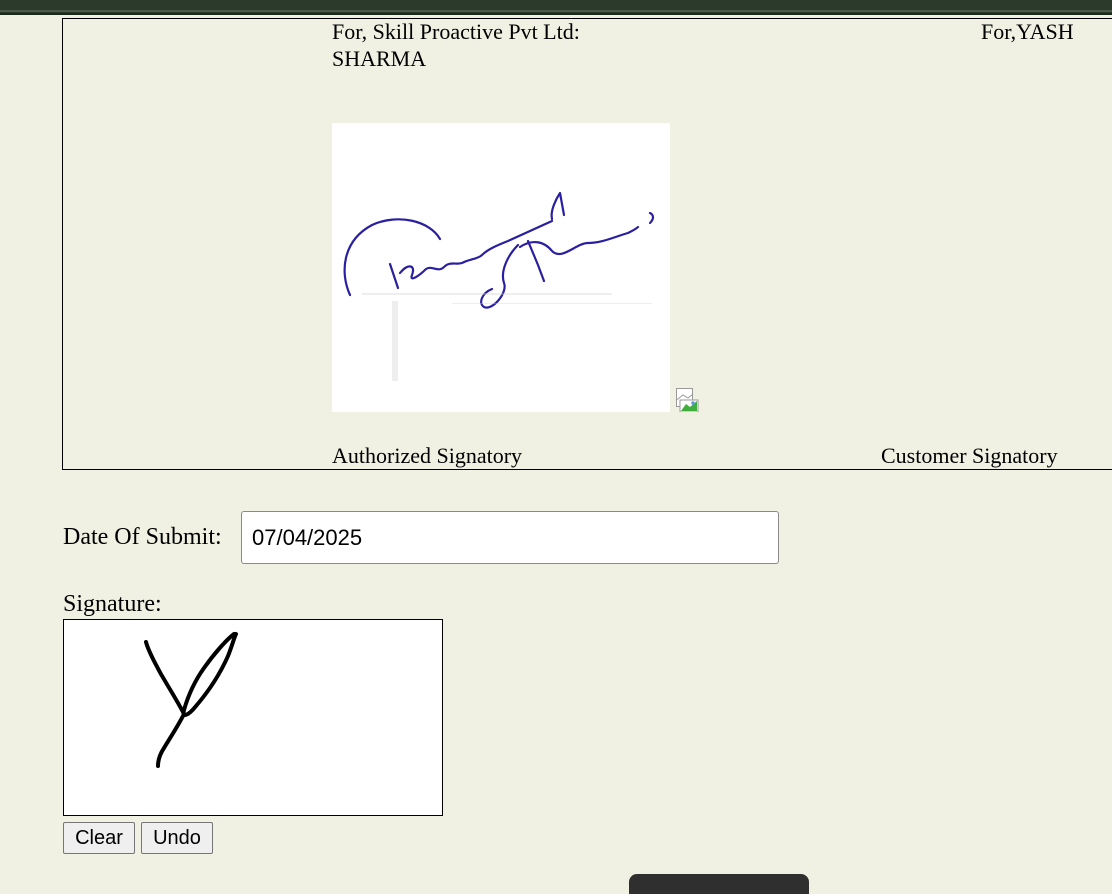 Image resolution: width=1112 pixels, height=894 pixels. I want to click on top-bar, so click(556, 7).